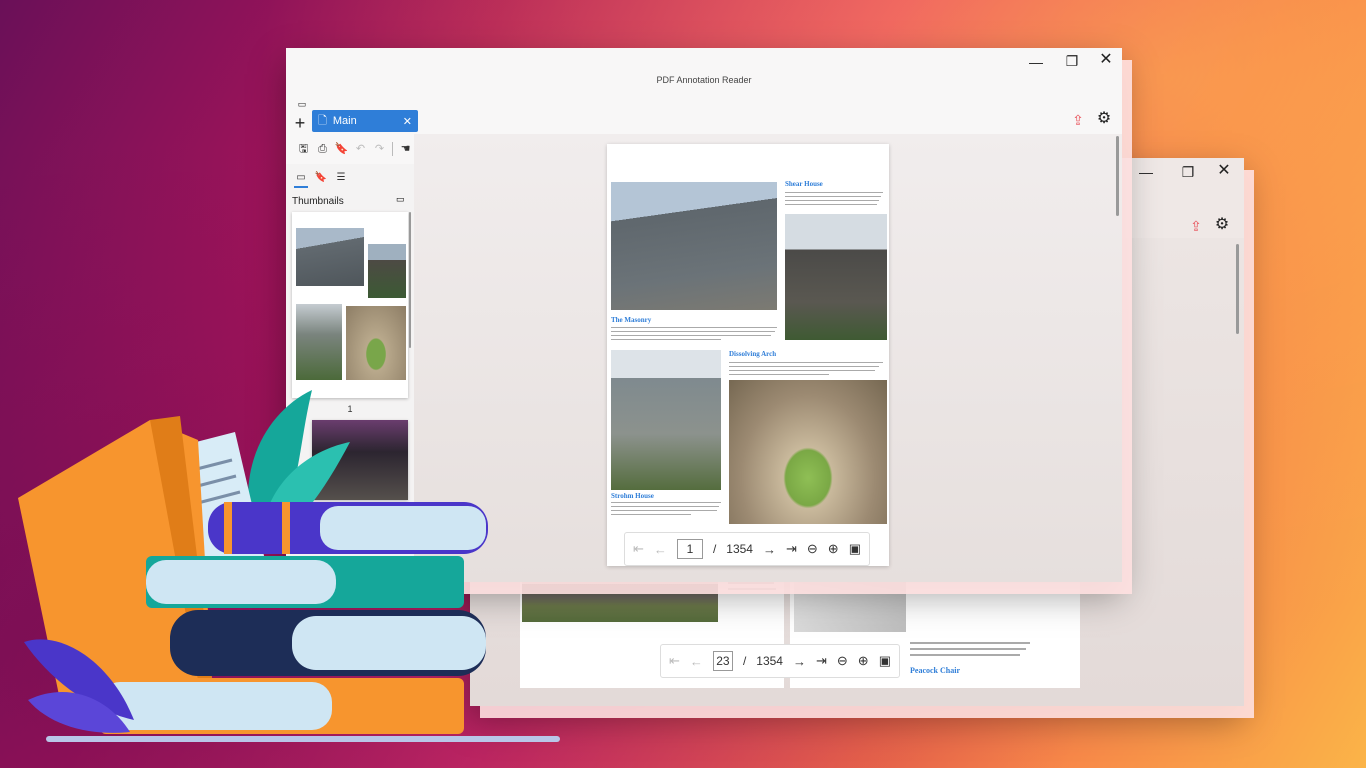  Describe the element at coordinates (400, 199) in the screenshot. I see `thumbnail-view-icon: ▭` at that location.